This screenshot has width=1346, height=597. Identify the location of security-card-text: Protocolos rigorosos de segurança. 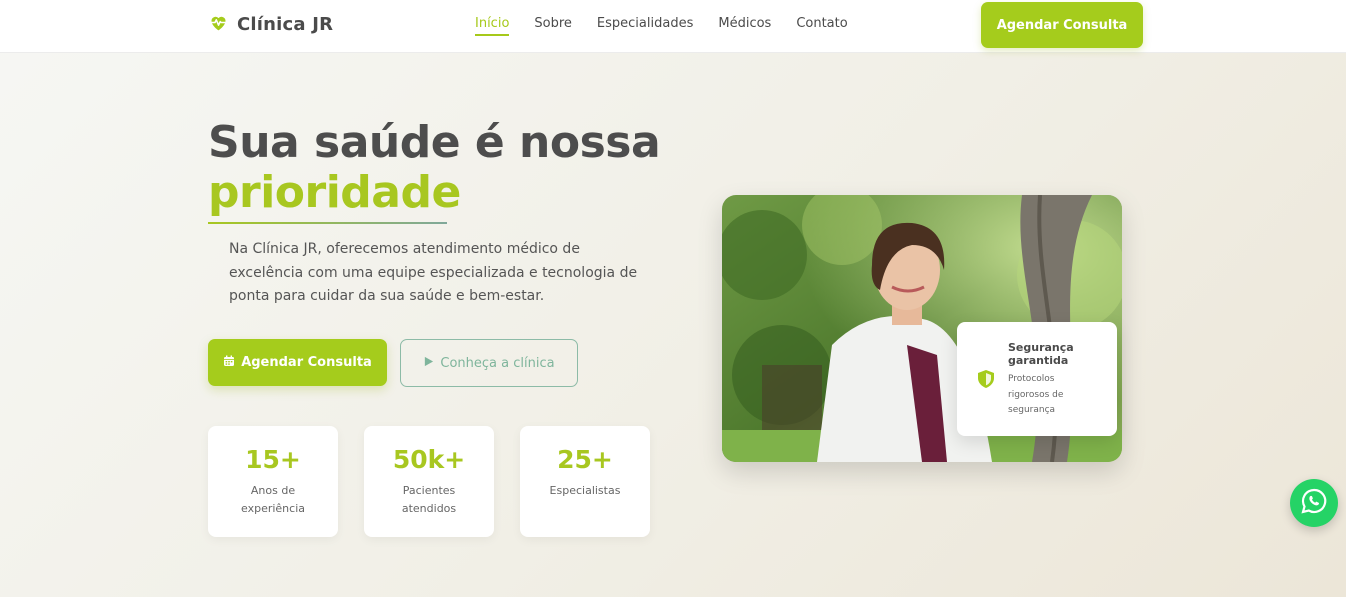
(1036, 394).